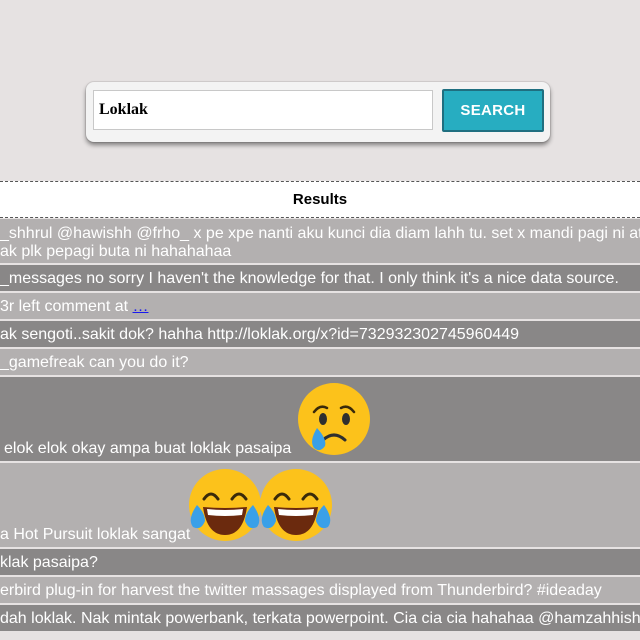  Describe the element at coordinates (64, 306) in the screenshot. I see `result-text: 3r left comment at` at that location.